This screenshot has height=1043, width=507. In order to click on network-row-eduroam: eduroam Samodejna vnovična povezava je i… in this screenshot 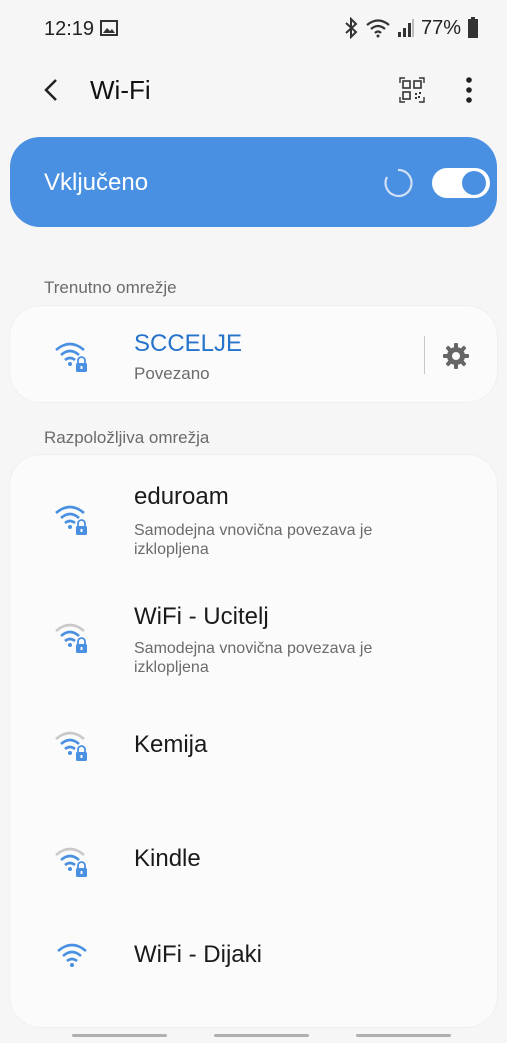, I will do `click(253, 516)`.